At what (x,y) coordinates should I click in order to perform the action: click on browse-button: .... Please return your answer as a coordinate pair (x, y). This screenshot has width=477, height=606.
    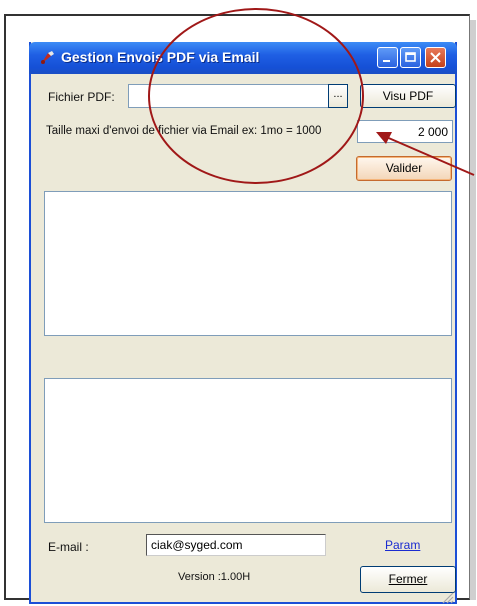
    Looking at the image, I should click on (338, 96).